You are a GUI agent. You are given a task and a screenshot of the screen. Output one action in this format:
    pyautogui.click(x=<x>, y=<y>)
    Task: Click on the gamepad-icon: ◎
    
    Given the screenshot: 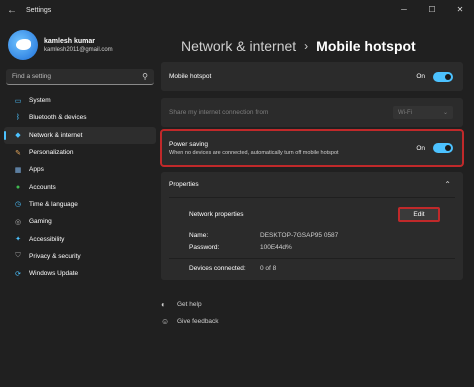 What is the action you would take?
    pyautogui.click(x=18, y=222)
    